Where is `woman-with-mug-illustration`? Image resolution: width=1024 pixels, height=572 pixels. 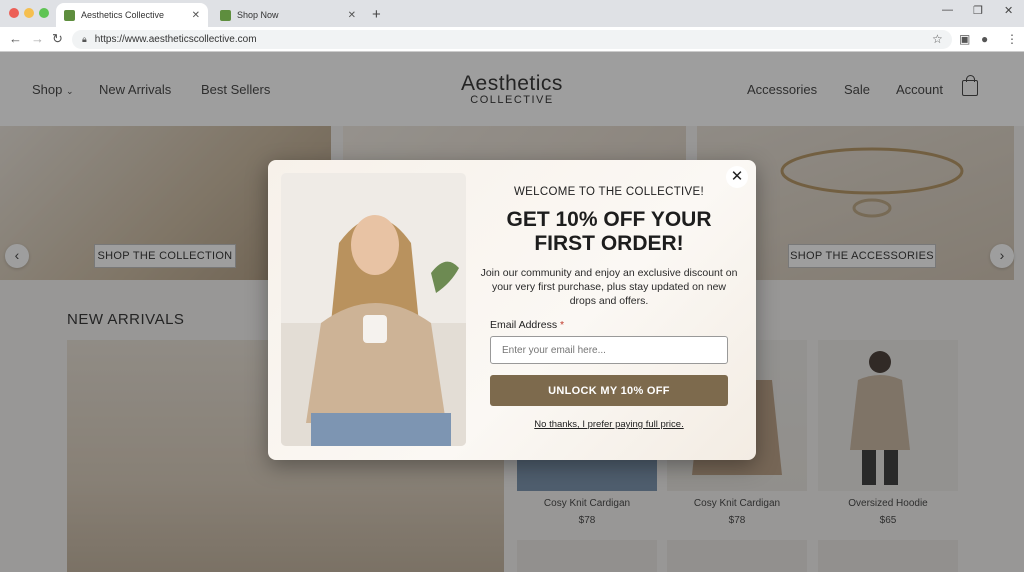
woman-with-mug-illustration is located at coordinates (373, 309).